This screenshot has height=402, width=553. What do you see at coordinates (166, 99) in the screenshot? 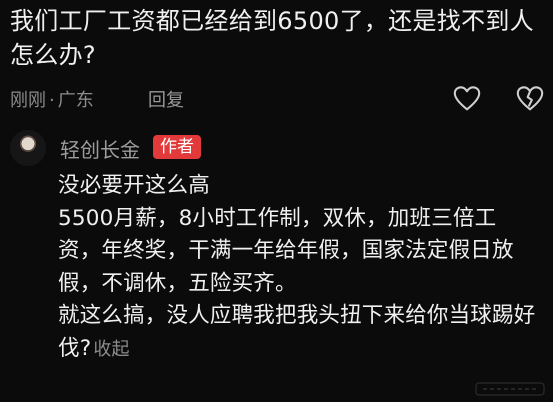
I see `reply-button: 回复` at bounding box center [166, 99].